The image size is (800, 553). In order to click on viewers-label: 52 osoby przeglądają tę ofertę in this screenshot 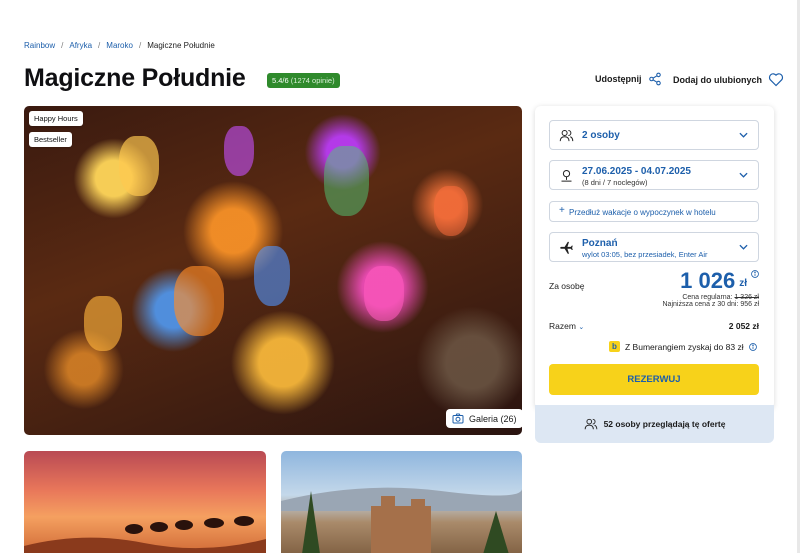, I will do `click(664, 424)`.